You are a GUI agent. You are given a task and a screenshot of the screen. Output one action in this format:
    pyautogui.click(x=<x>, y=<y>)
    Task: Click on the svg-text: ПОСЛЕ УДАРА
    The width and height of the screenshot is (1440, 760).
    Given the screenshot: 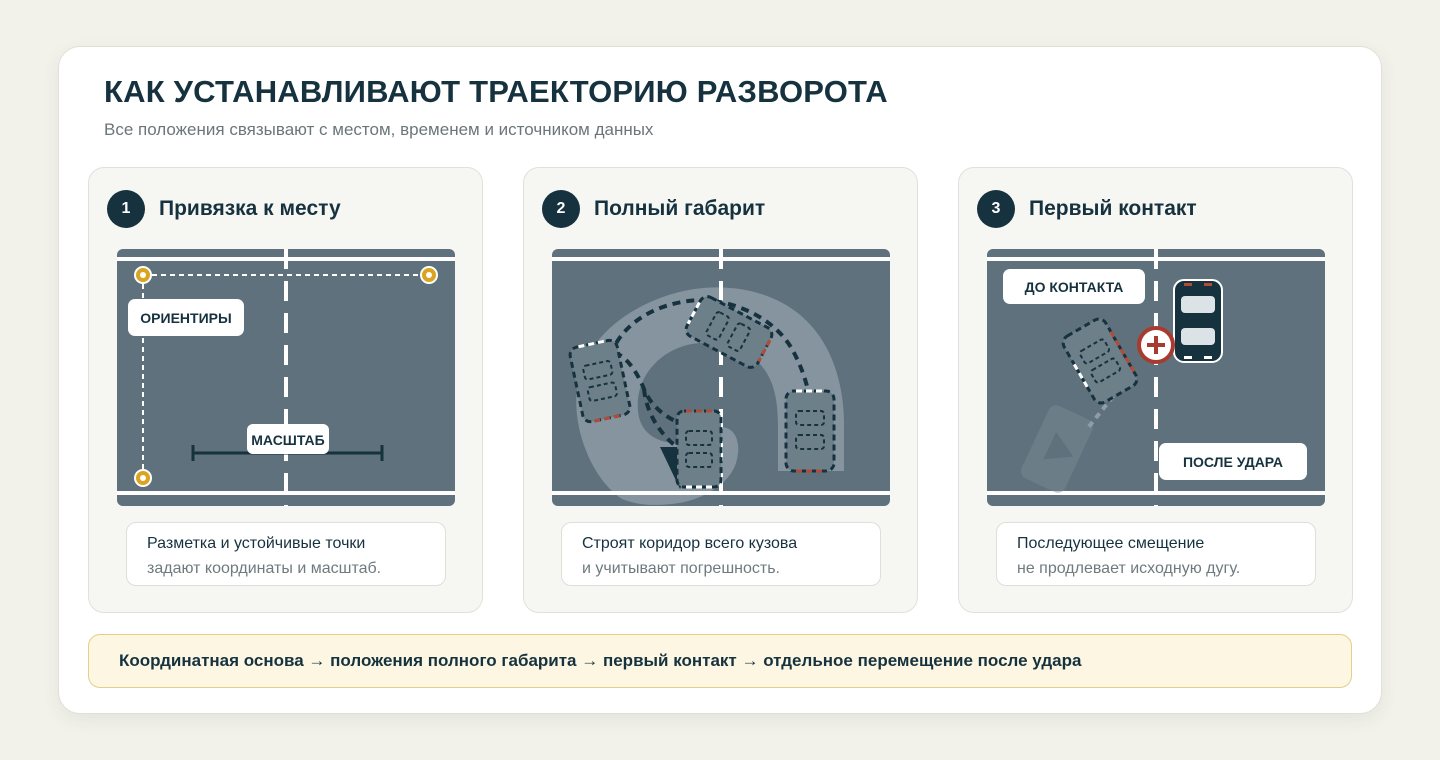 What is the action you would take?
    pyautogui.click(x=1233, y=462)
    